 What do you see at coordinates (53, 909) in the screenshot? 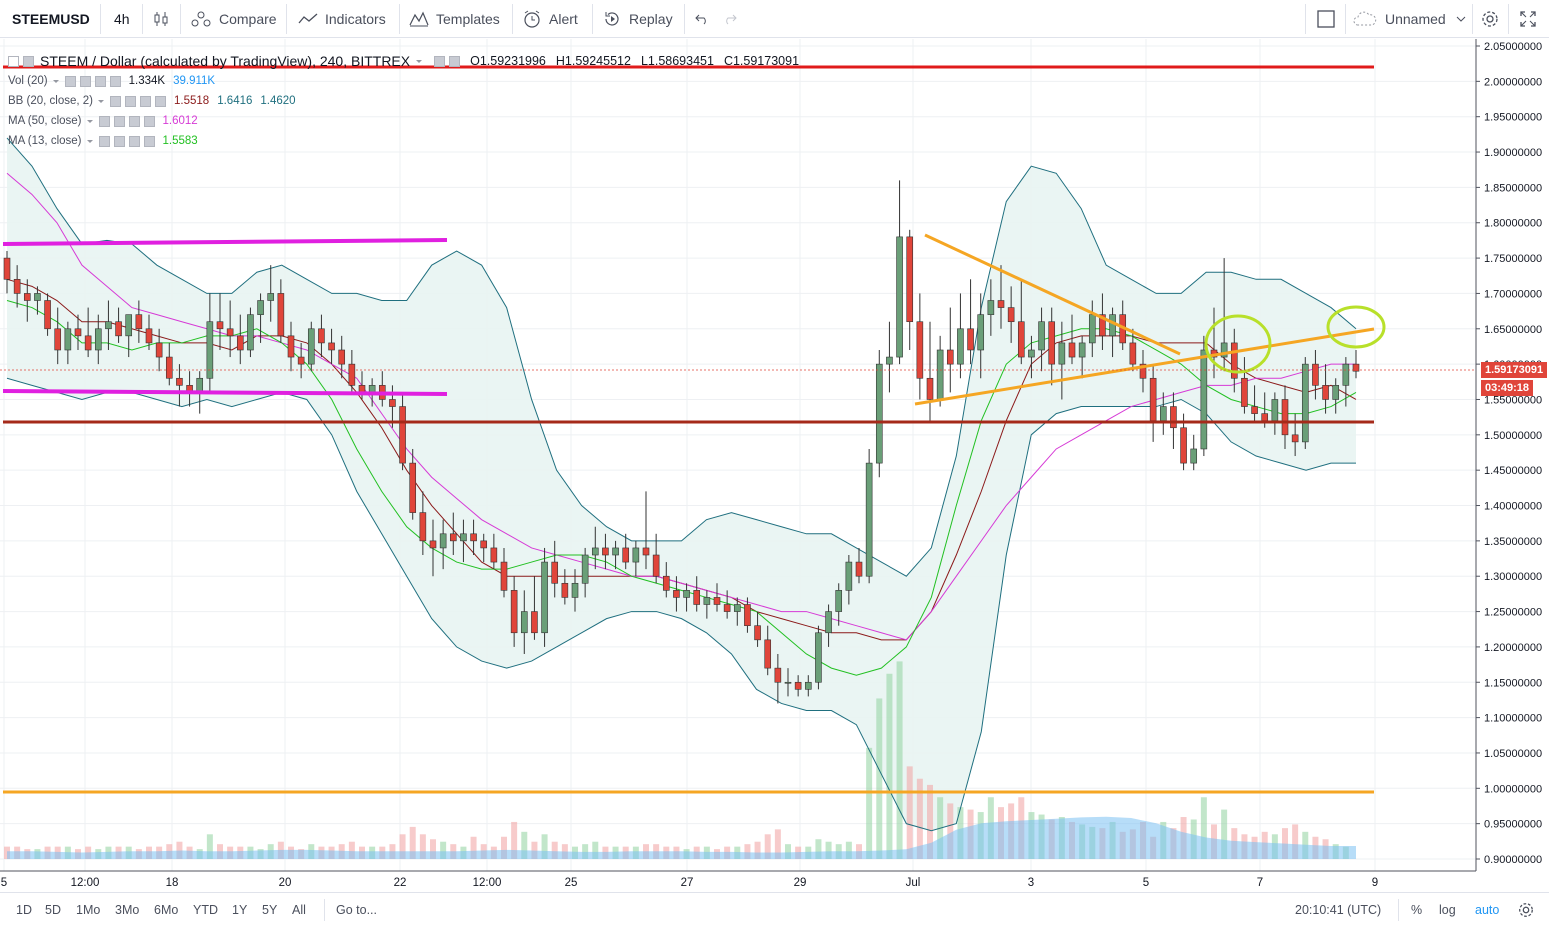
I see `range-5d-button: 5D` at bounding box center [53, 909].